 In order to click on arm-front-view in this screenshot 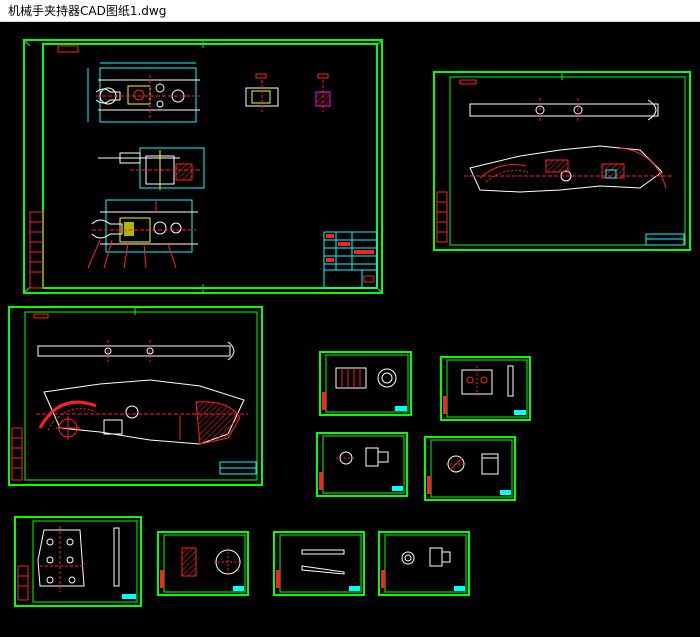, I will do `click(568, 169)`.